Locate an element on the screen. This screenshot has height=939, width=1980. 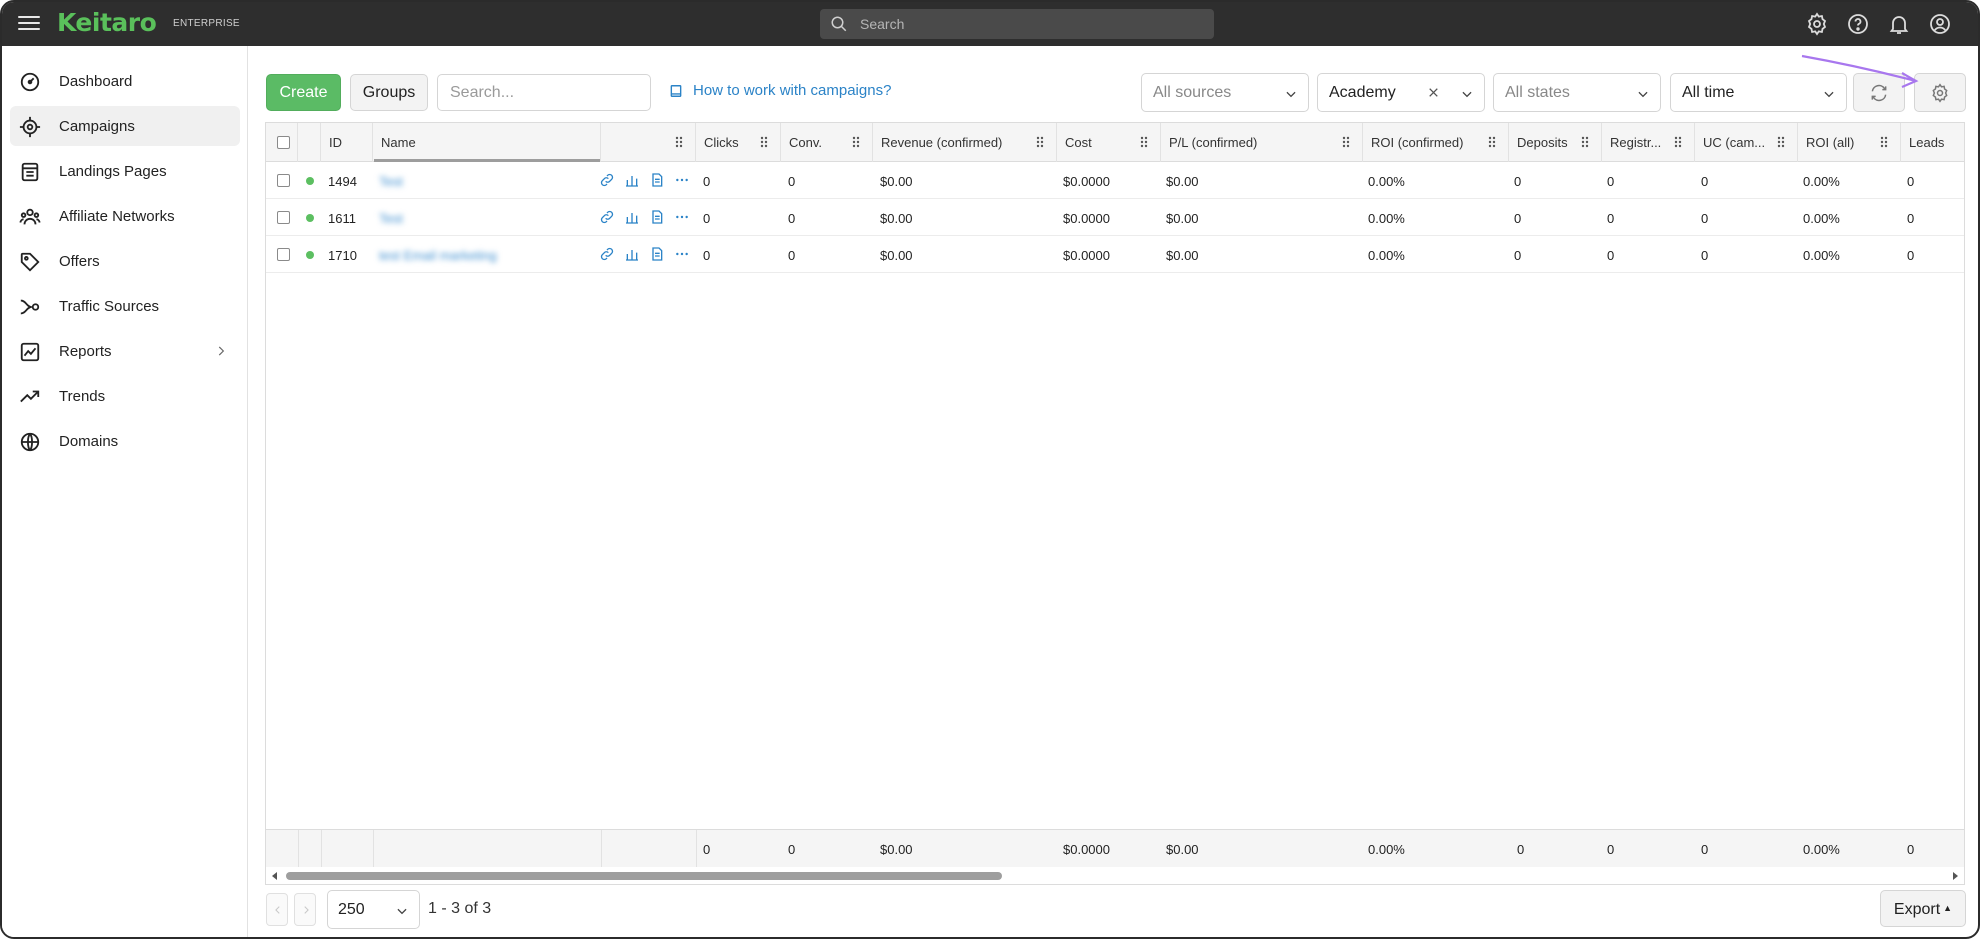
sidebar-item-campaigns: Campaigns is located at coordinates (125, 126).